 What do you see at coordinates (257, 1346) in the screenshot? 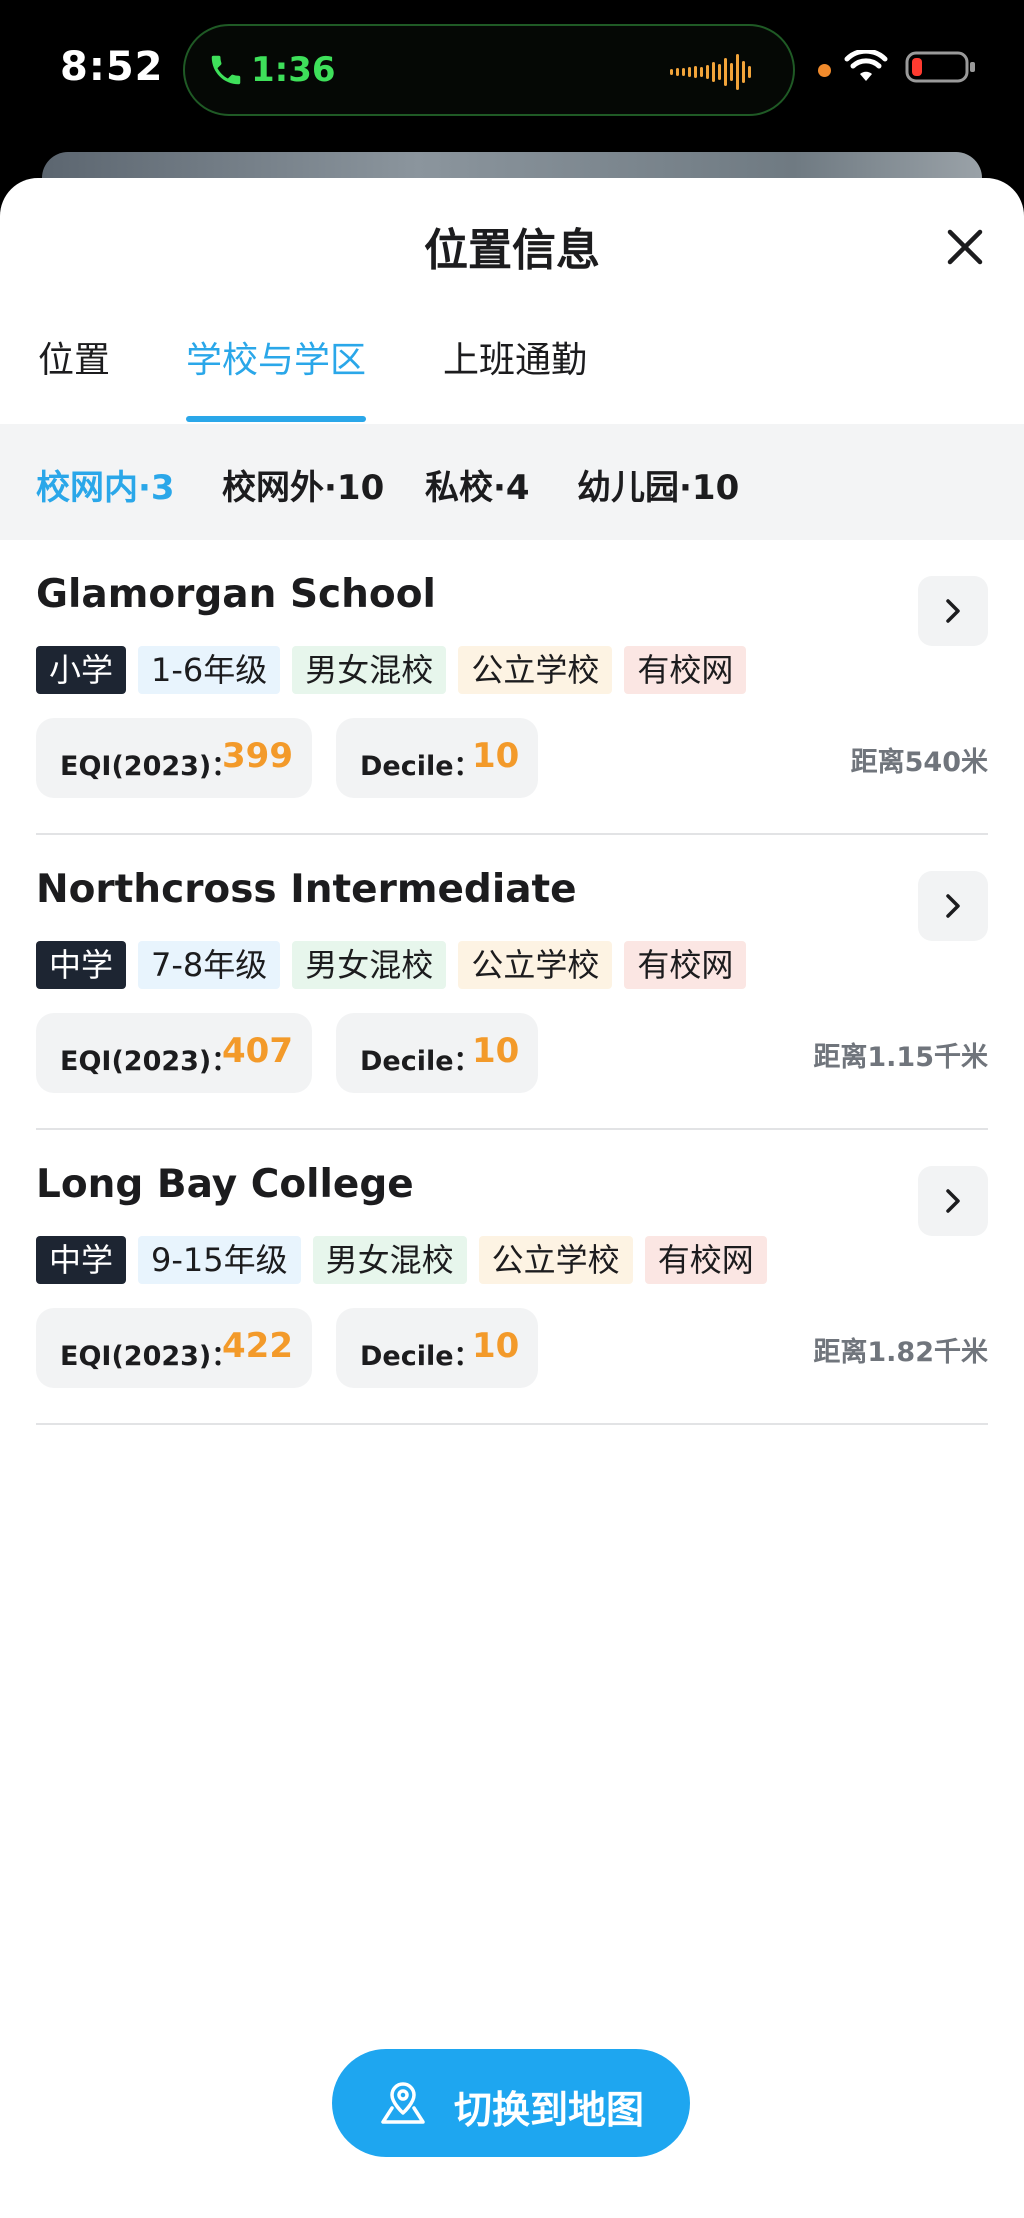
I see `eqi-value: 422` at bounding box center [257, 1346].